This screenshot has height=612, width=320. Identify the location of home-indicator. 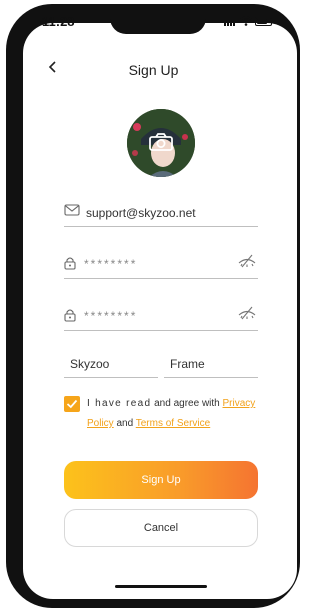
(161, 586).